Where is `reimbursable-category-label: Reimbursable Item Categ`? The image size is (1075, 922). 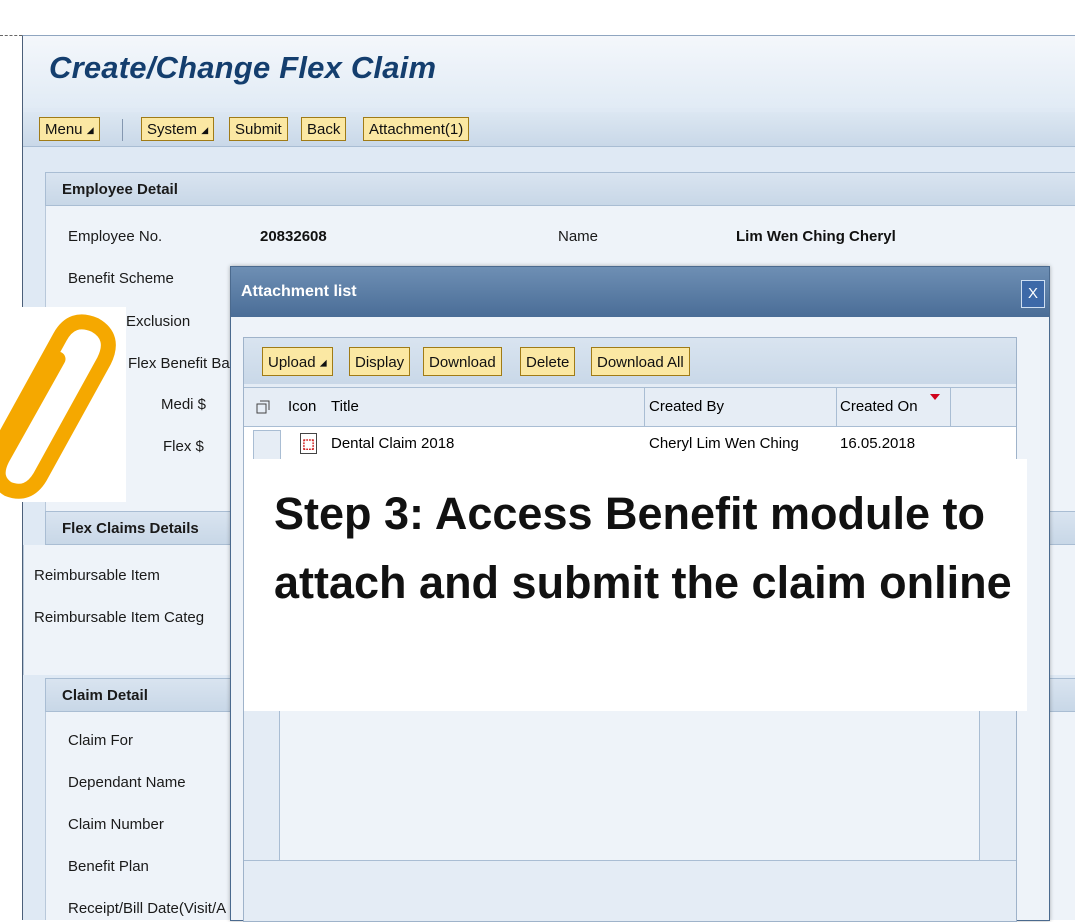
reimbursable-category-label: Reimbursable Item Categ is located at coordinates (119, 617).